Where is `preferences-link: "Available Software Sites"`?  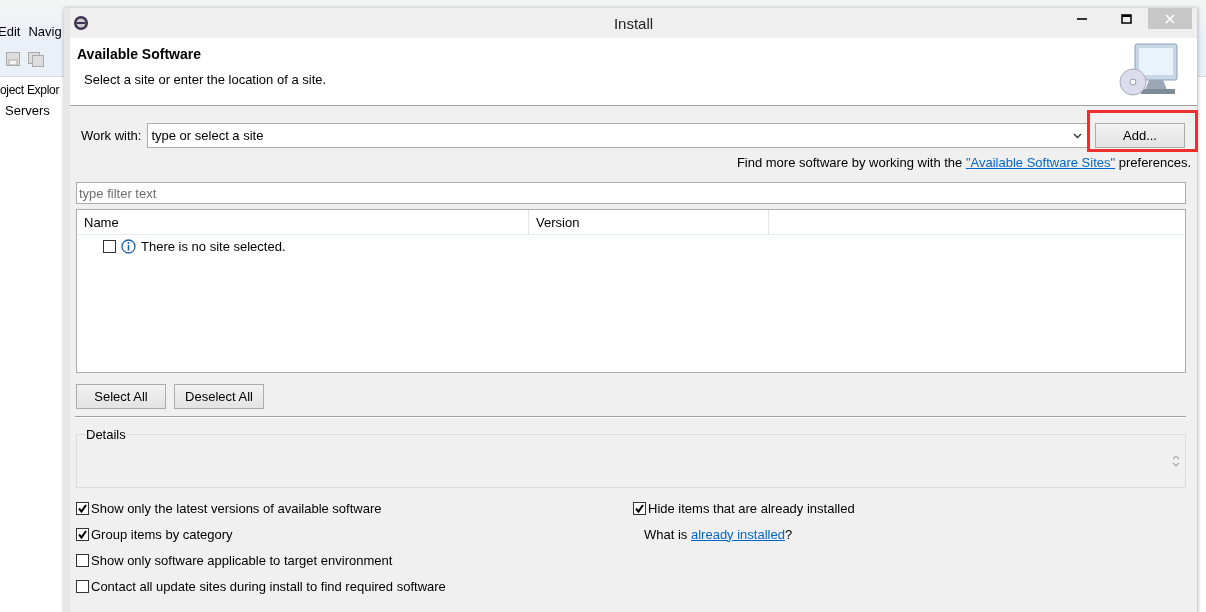
preferences-link: "Available Software Sites" is located at coordinates (1040, 162).